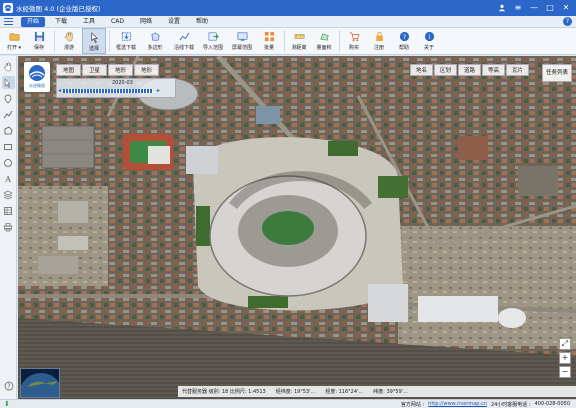  I want to click on hamburger-icon, so click(8, 21).